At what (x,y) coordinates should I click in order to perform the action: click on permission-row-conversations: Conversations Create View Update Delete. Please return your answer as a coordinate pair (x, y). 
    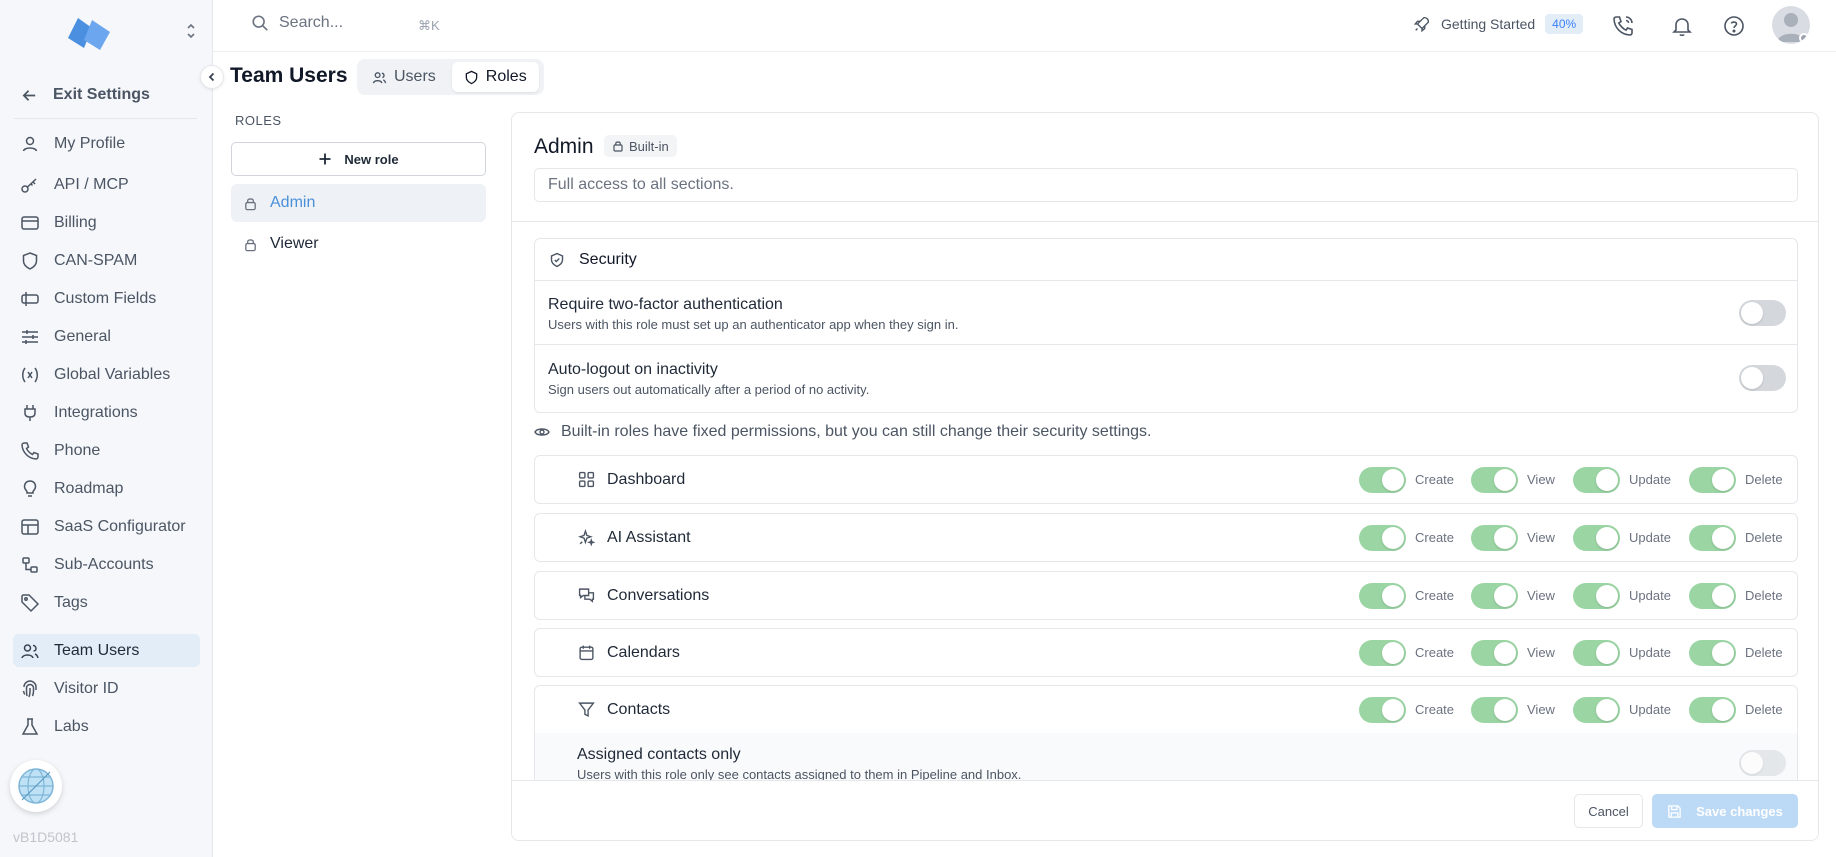
    Looking at the image, I should click on (1166, 595).